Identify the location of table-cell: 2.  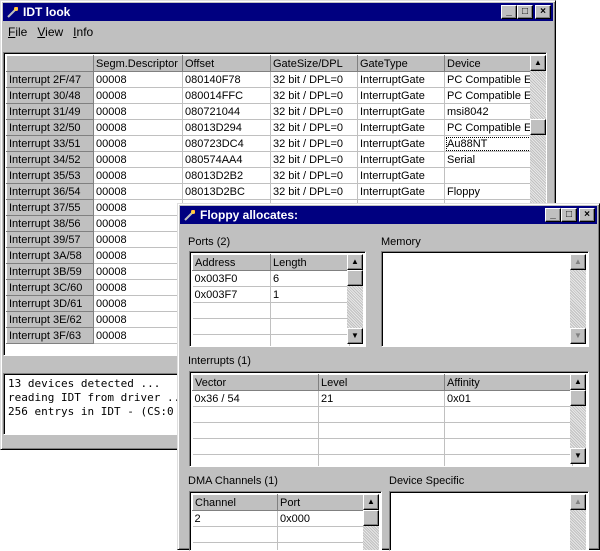
(235, 519).